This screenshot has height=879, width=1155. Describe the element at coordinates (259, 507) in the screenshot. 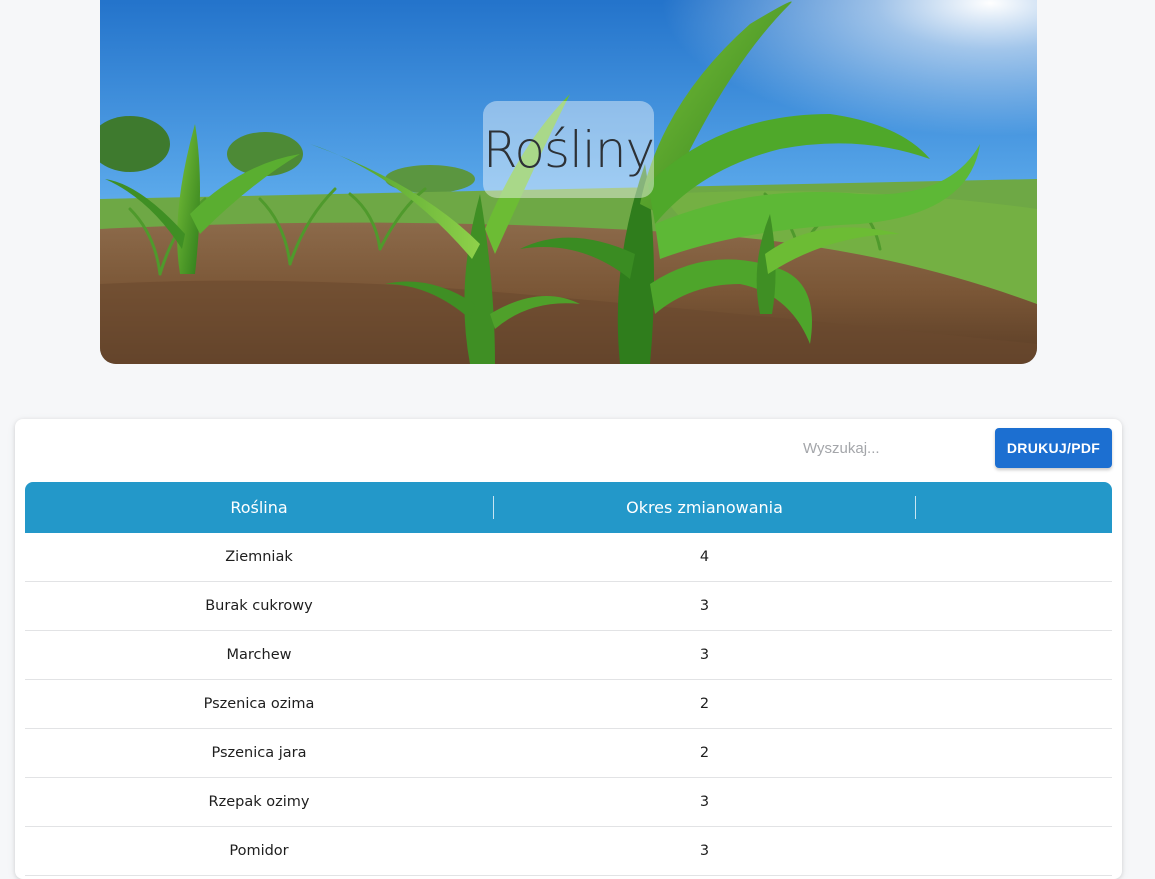

I see `column-header-plant: Roślina` at that location.